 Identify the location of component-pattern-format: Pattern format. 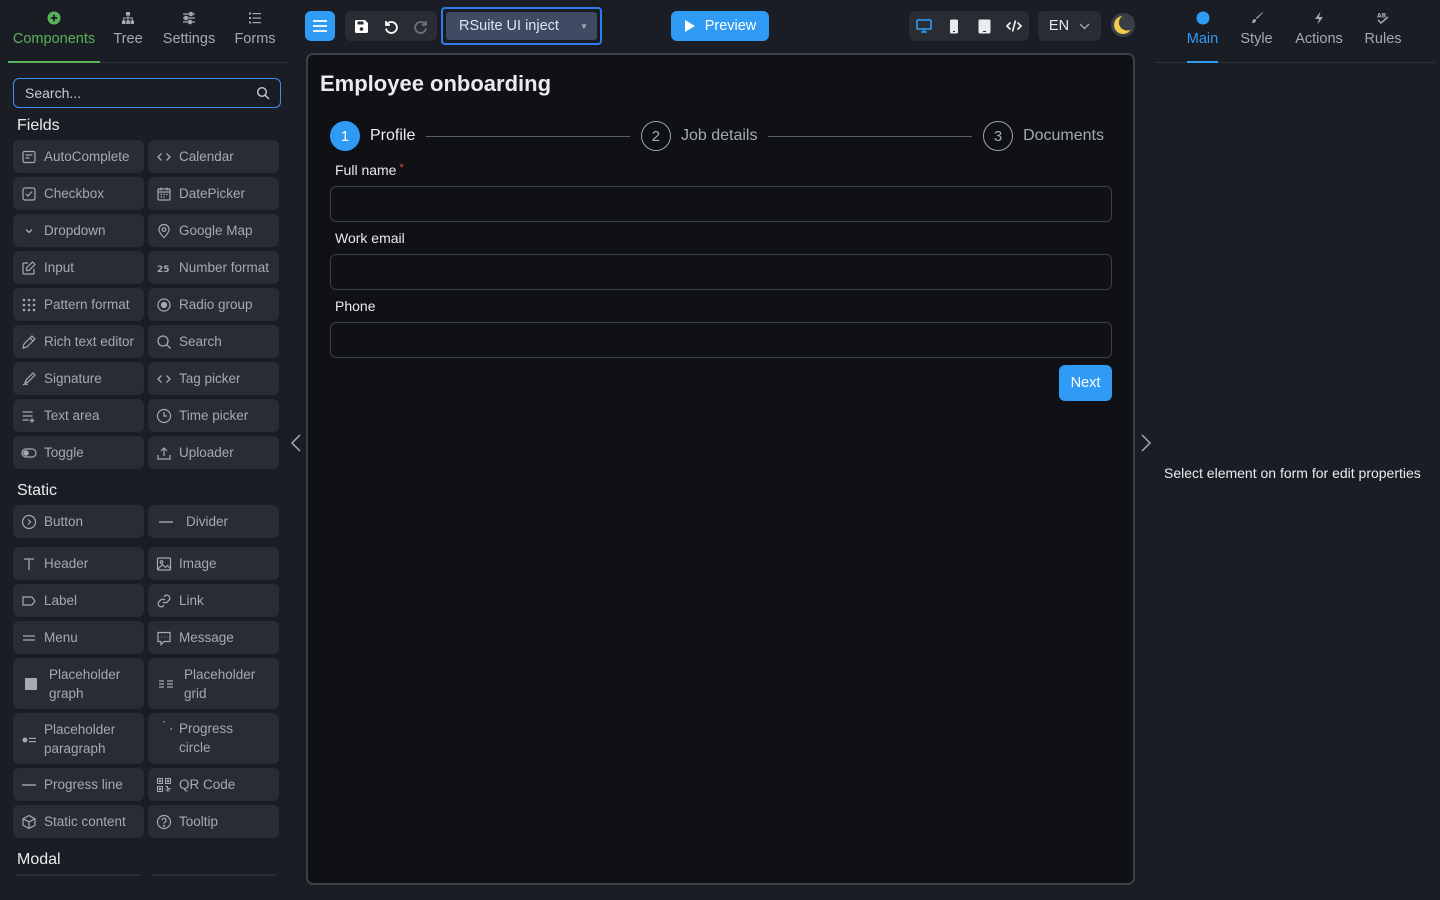
(78, 304).